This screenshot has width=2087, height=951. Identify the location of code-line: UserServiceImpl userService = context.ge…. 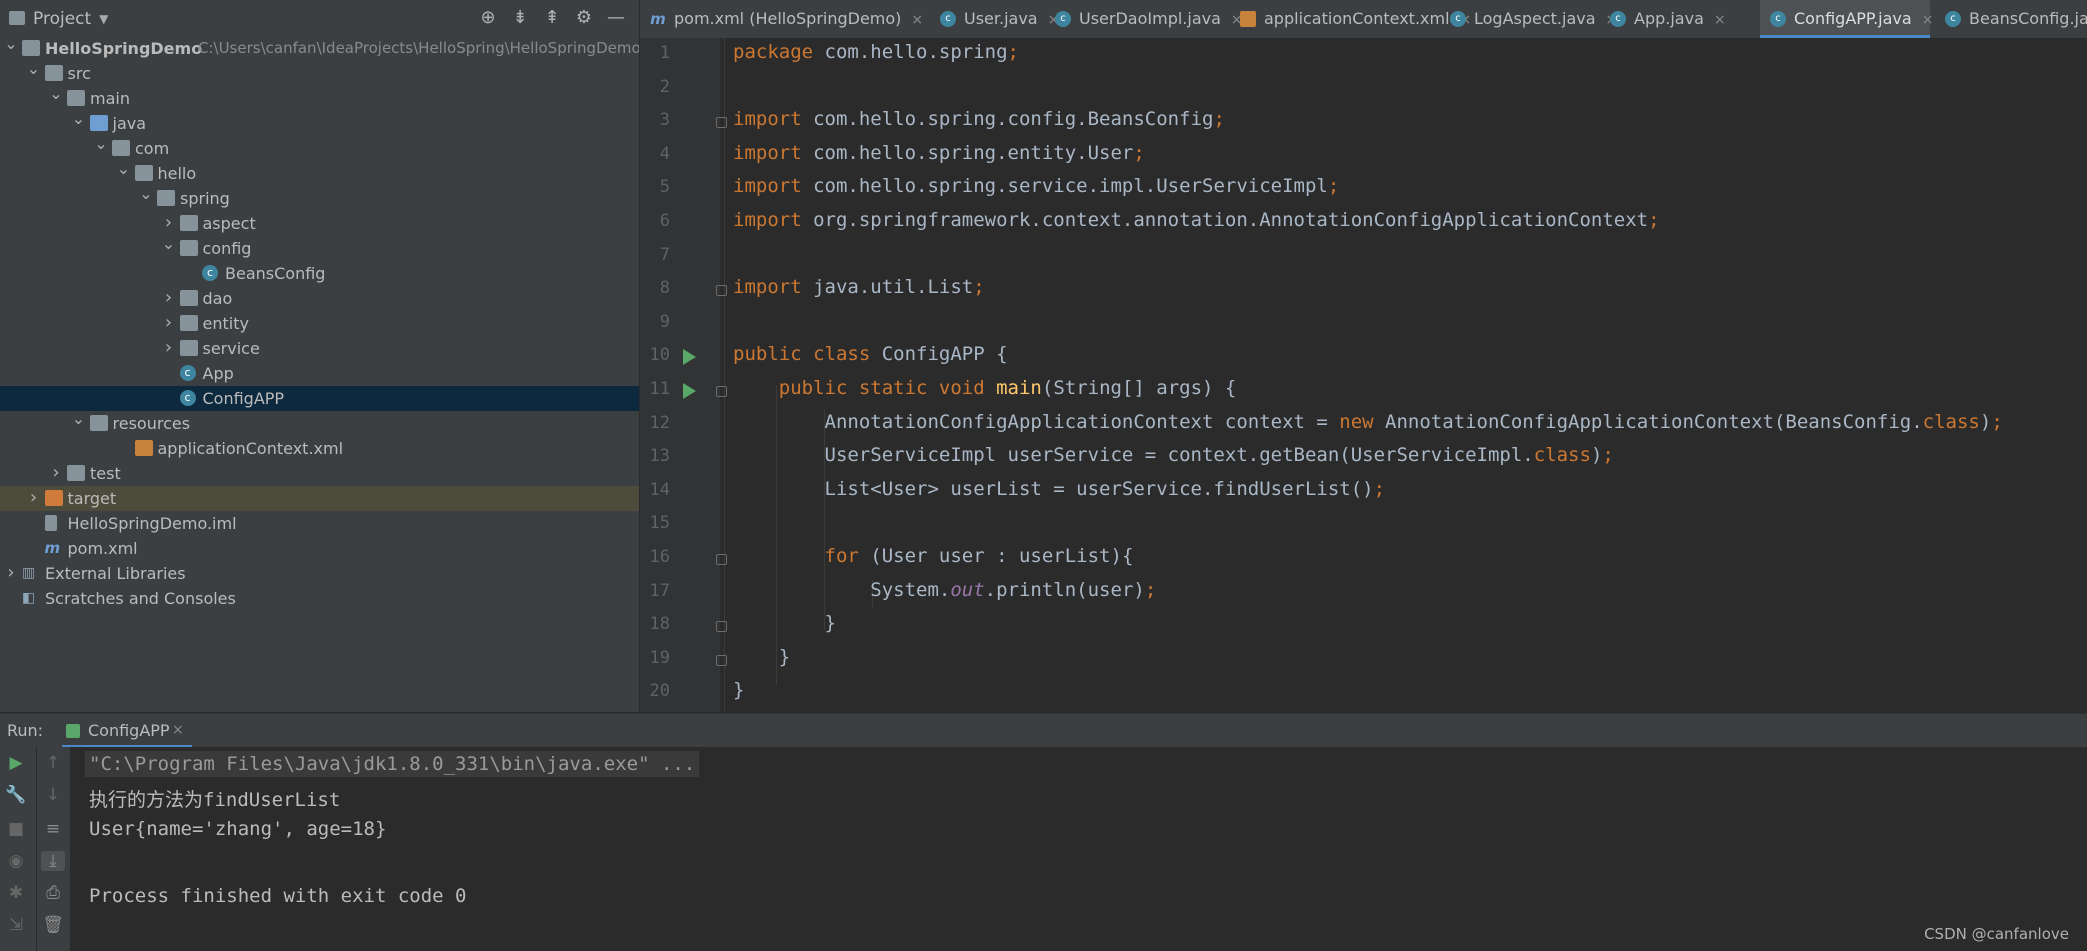
(1173, 455).